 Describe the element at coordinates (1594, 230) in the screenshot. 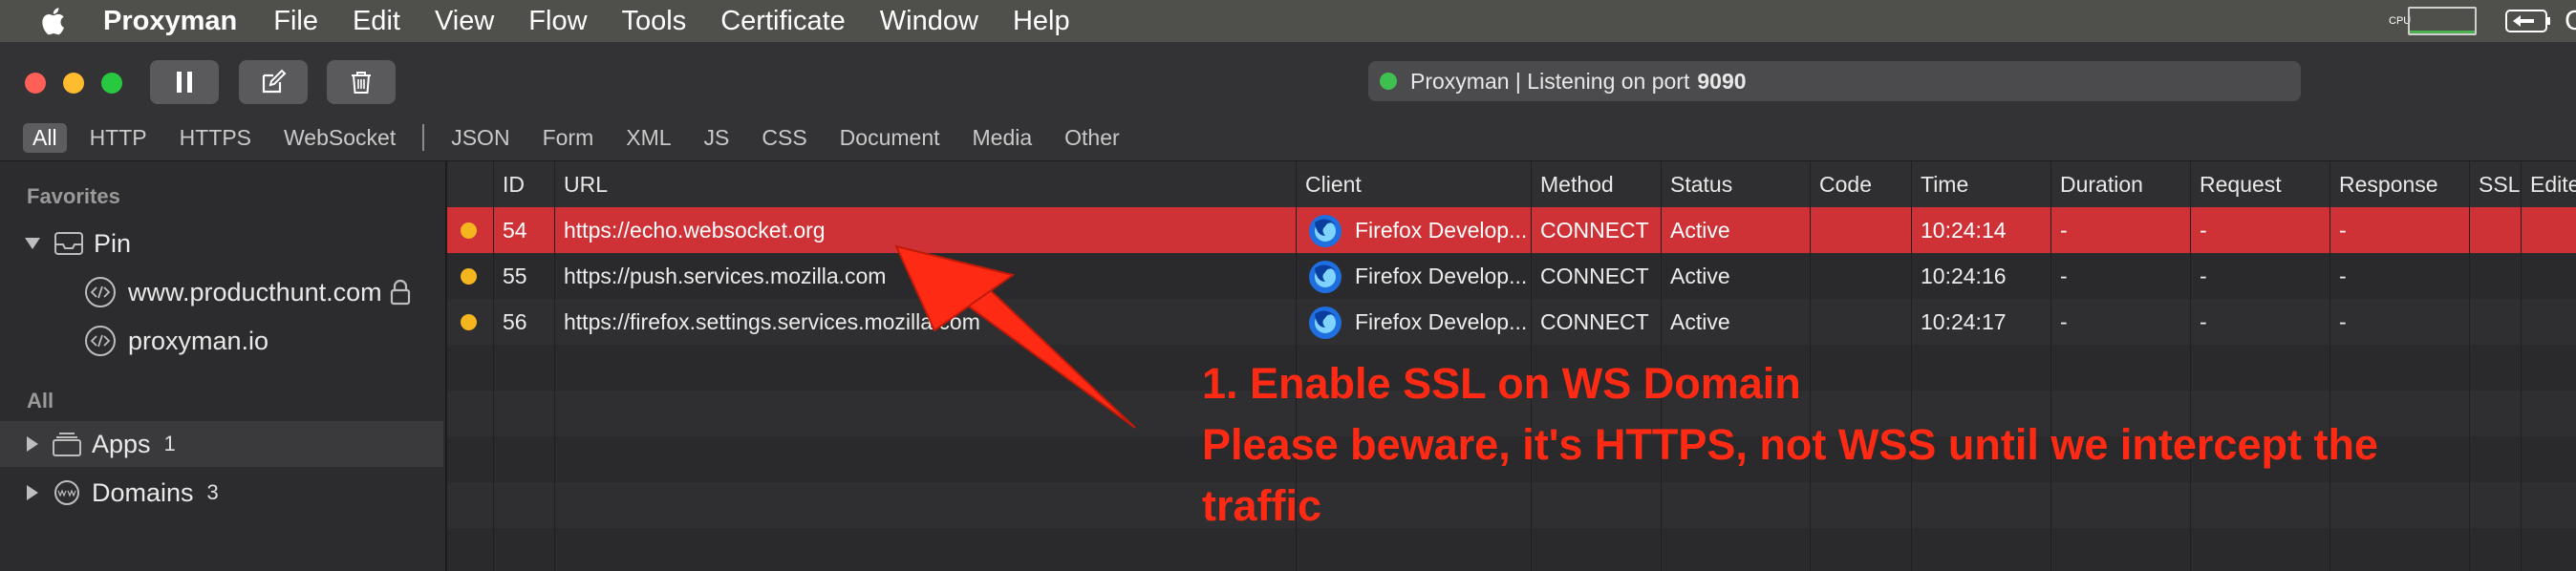

I see `cell-method: CONNECT` at that location.